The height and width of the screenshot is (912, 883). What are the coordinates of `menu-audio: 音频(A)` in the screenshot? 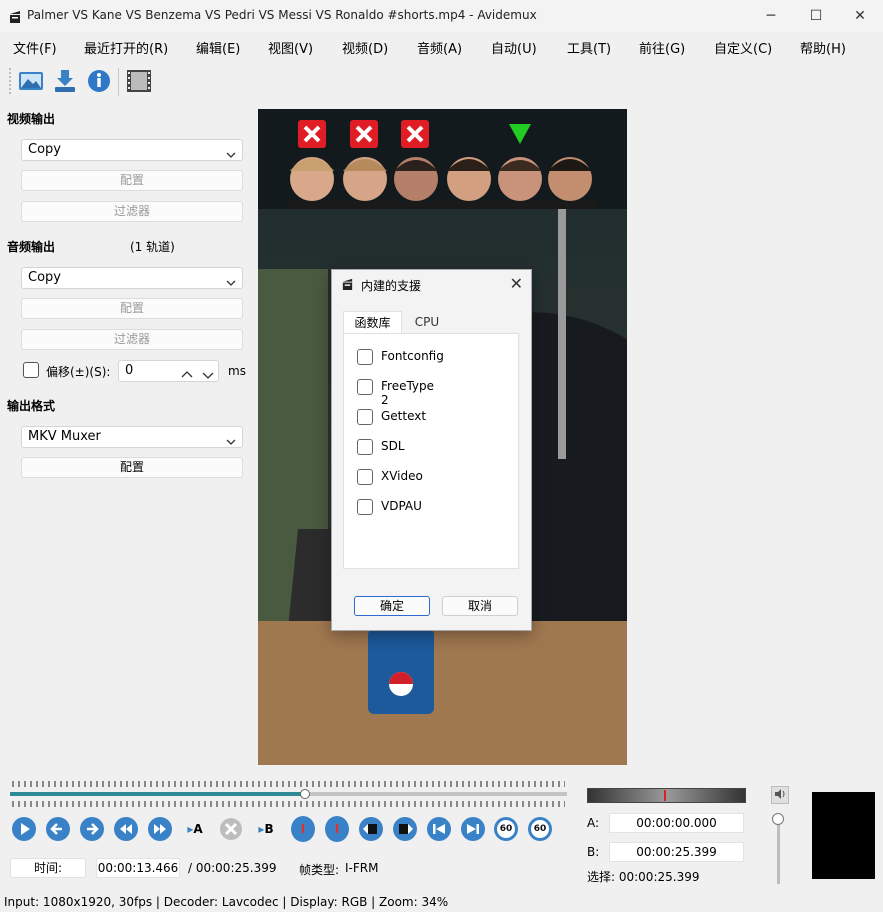 It's located at (439, 47).